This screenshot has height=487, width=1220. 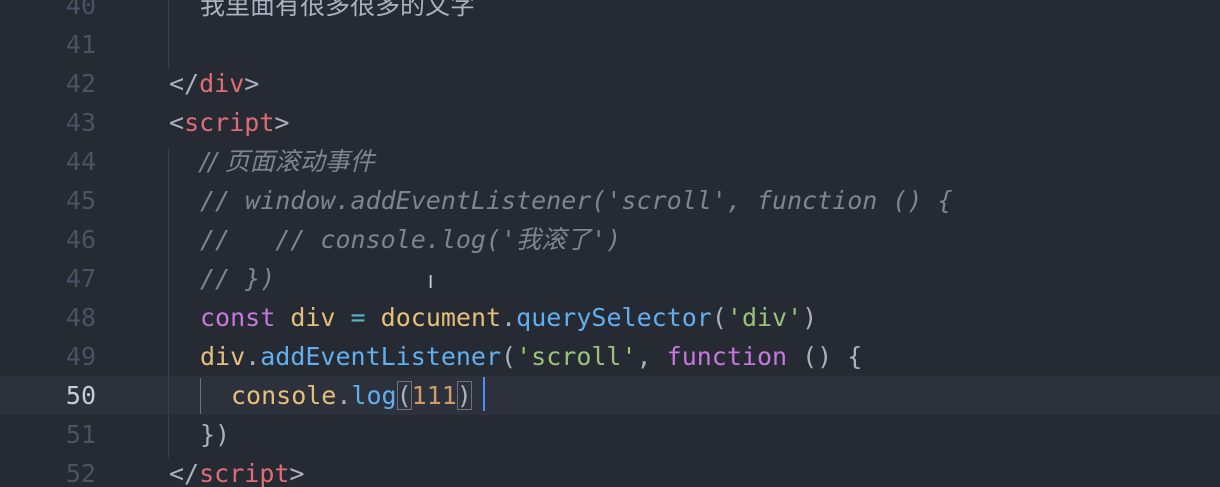 I want to click on indent-guide-function-body, so click(x=200, y=396).